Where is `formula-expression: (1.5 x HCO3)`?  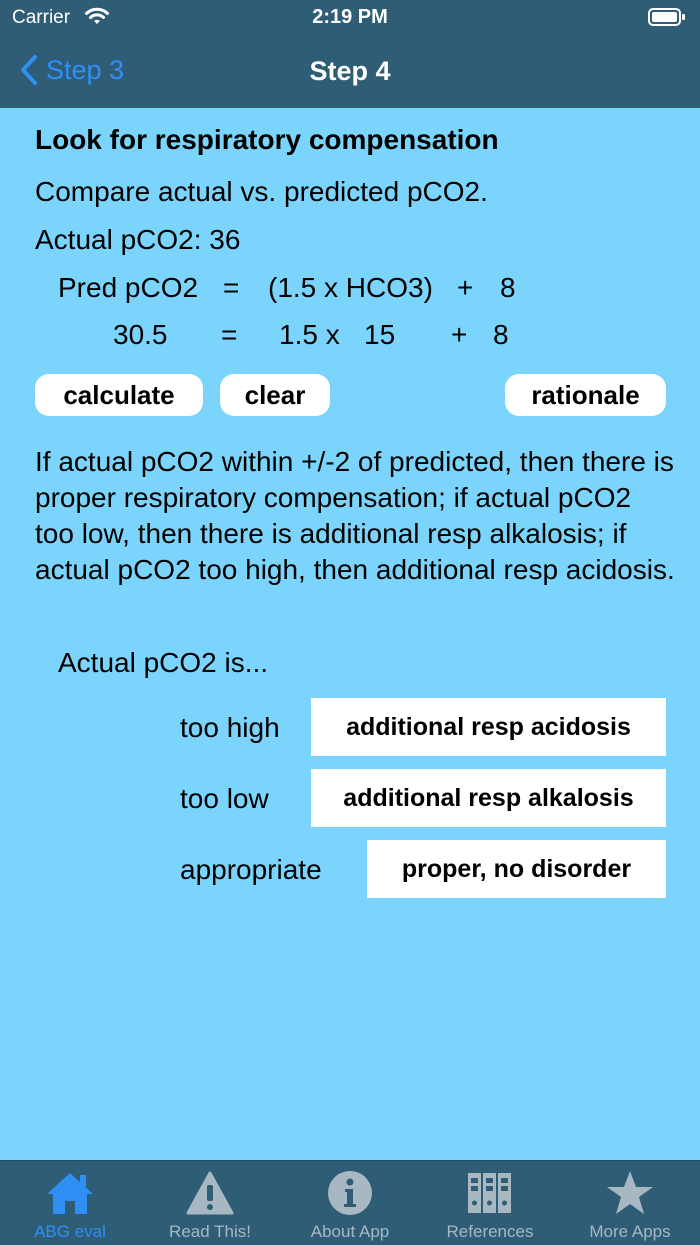
formula-expression: (1.5 x HCO3) is located at coordinates (350, 287).